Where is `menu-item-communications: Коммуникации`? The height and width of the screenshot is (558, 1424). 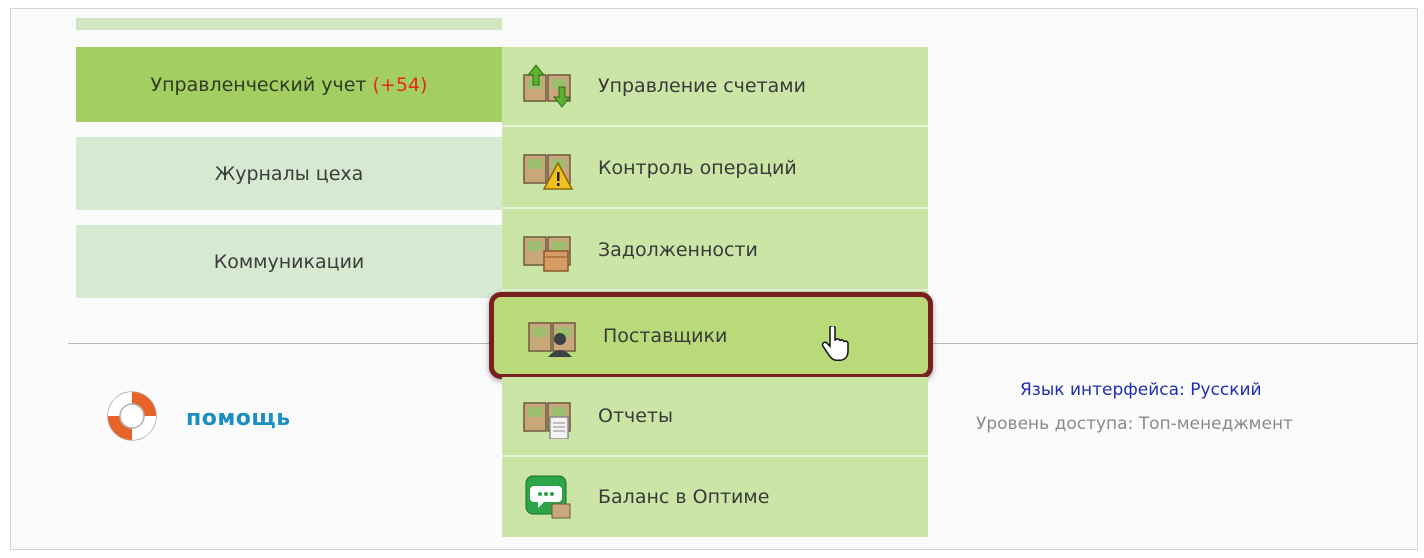 menu-item-communications: Коммуникации is located at coordinates (289, 261).